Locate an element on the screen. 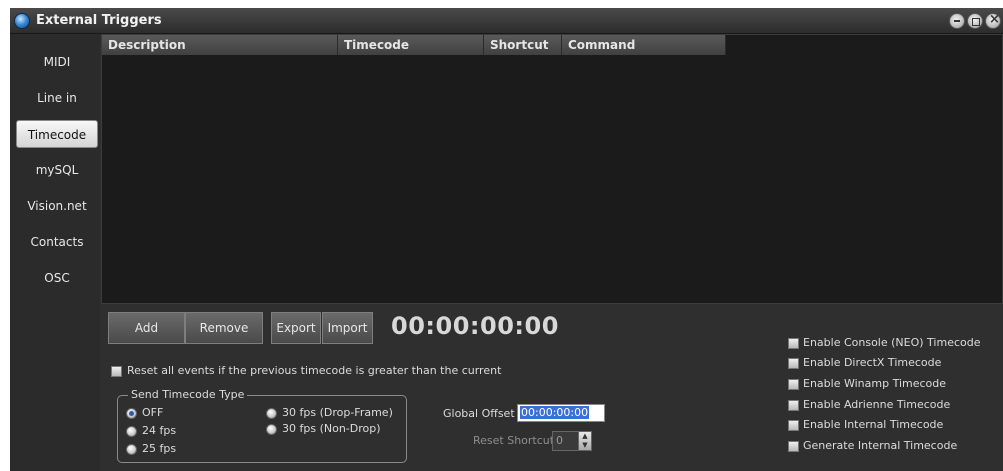 This screenshot has width=1003, height=471. reset-events-checkbox is located at coordinates (116, 371).